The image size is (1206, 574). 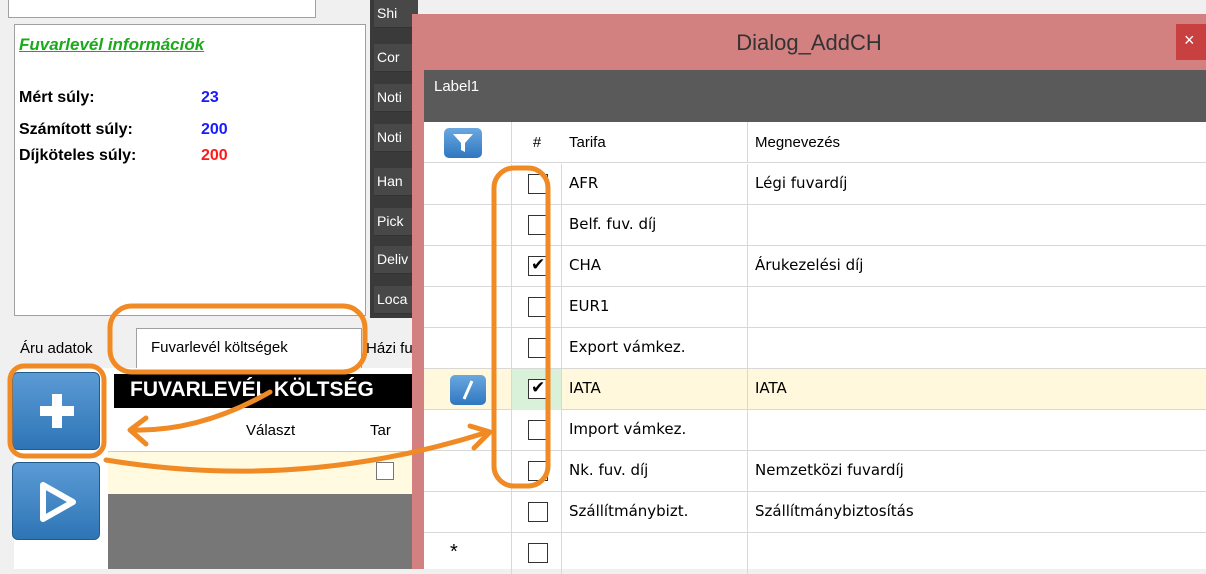 I want to click on tarifa-cell: CHA, so click(x=655, y=266).